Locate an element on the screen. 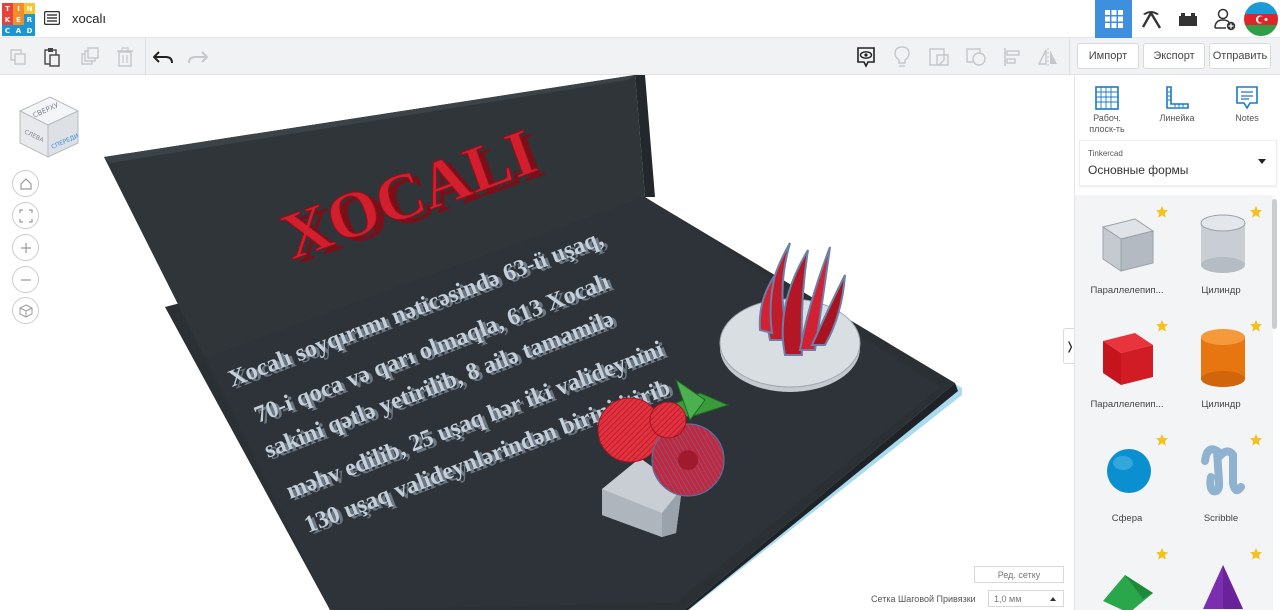 The height and width of the screenshot is (610, 1280). ungroup-button is located at coordinates (976, 56).